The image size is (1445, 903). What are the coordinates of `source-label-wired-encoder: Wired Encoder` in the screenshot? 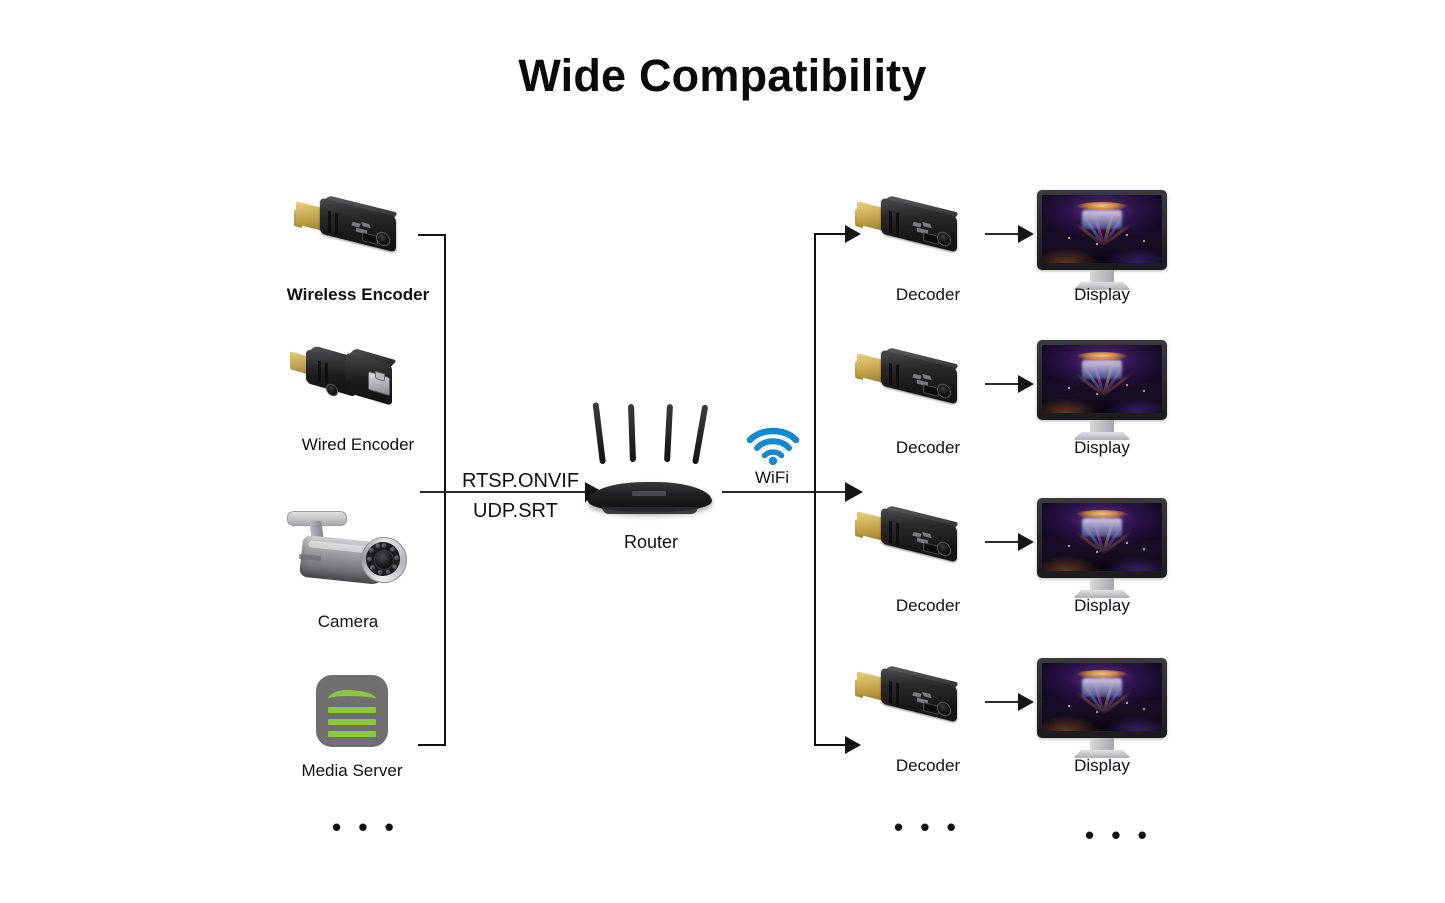 It's located at (358, 444).